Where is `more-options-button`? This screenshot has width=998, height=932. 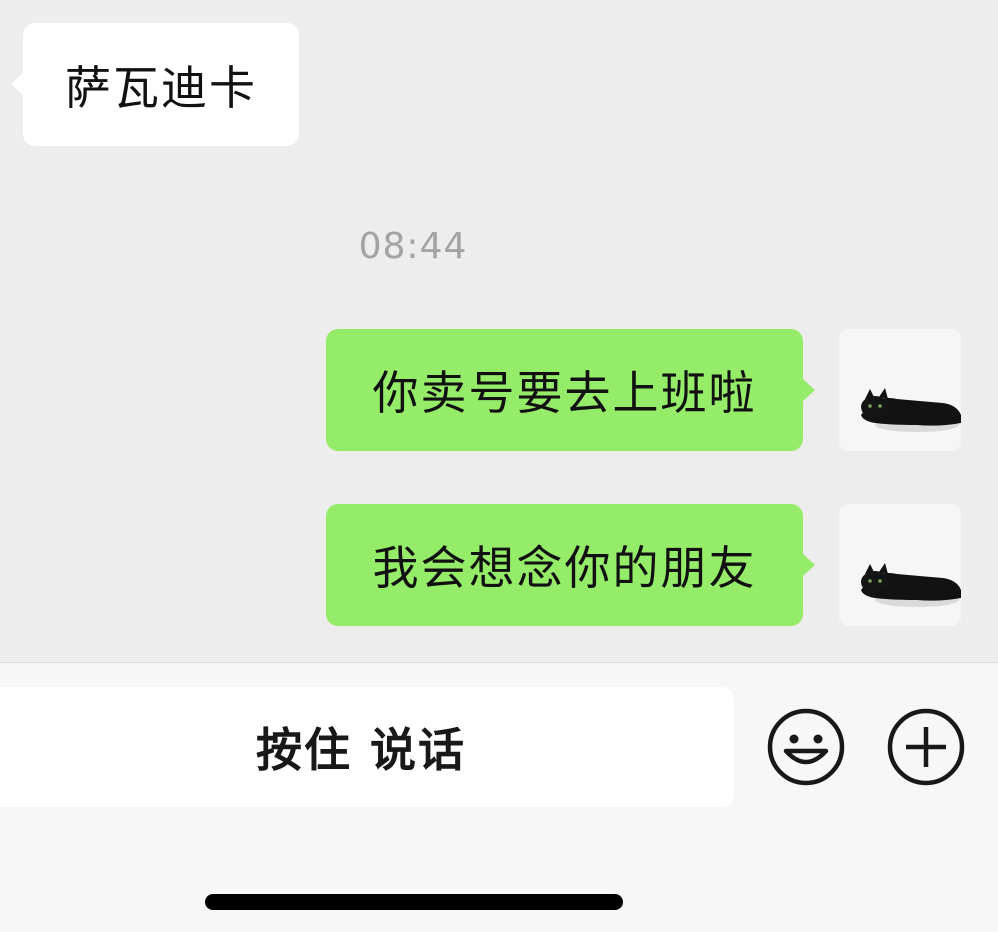
more-options-button is located at coordinates (926, 747).